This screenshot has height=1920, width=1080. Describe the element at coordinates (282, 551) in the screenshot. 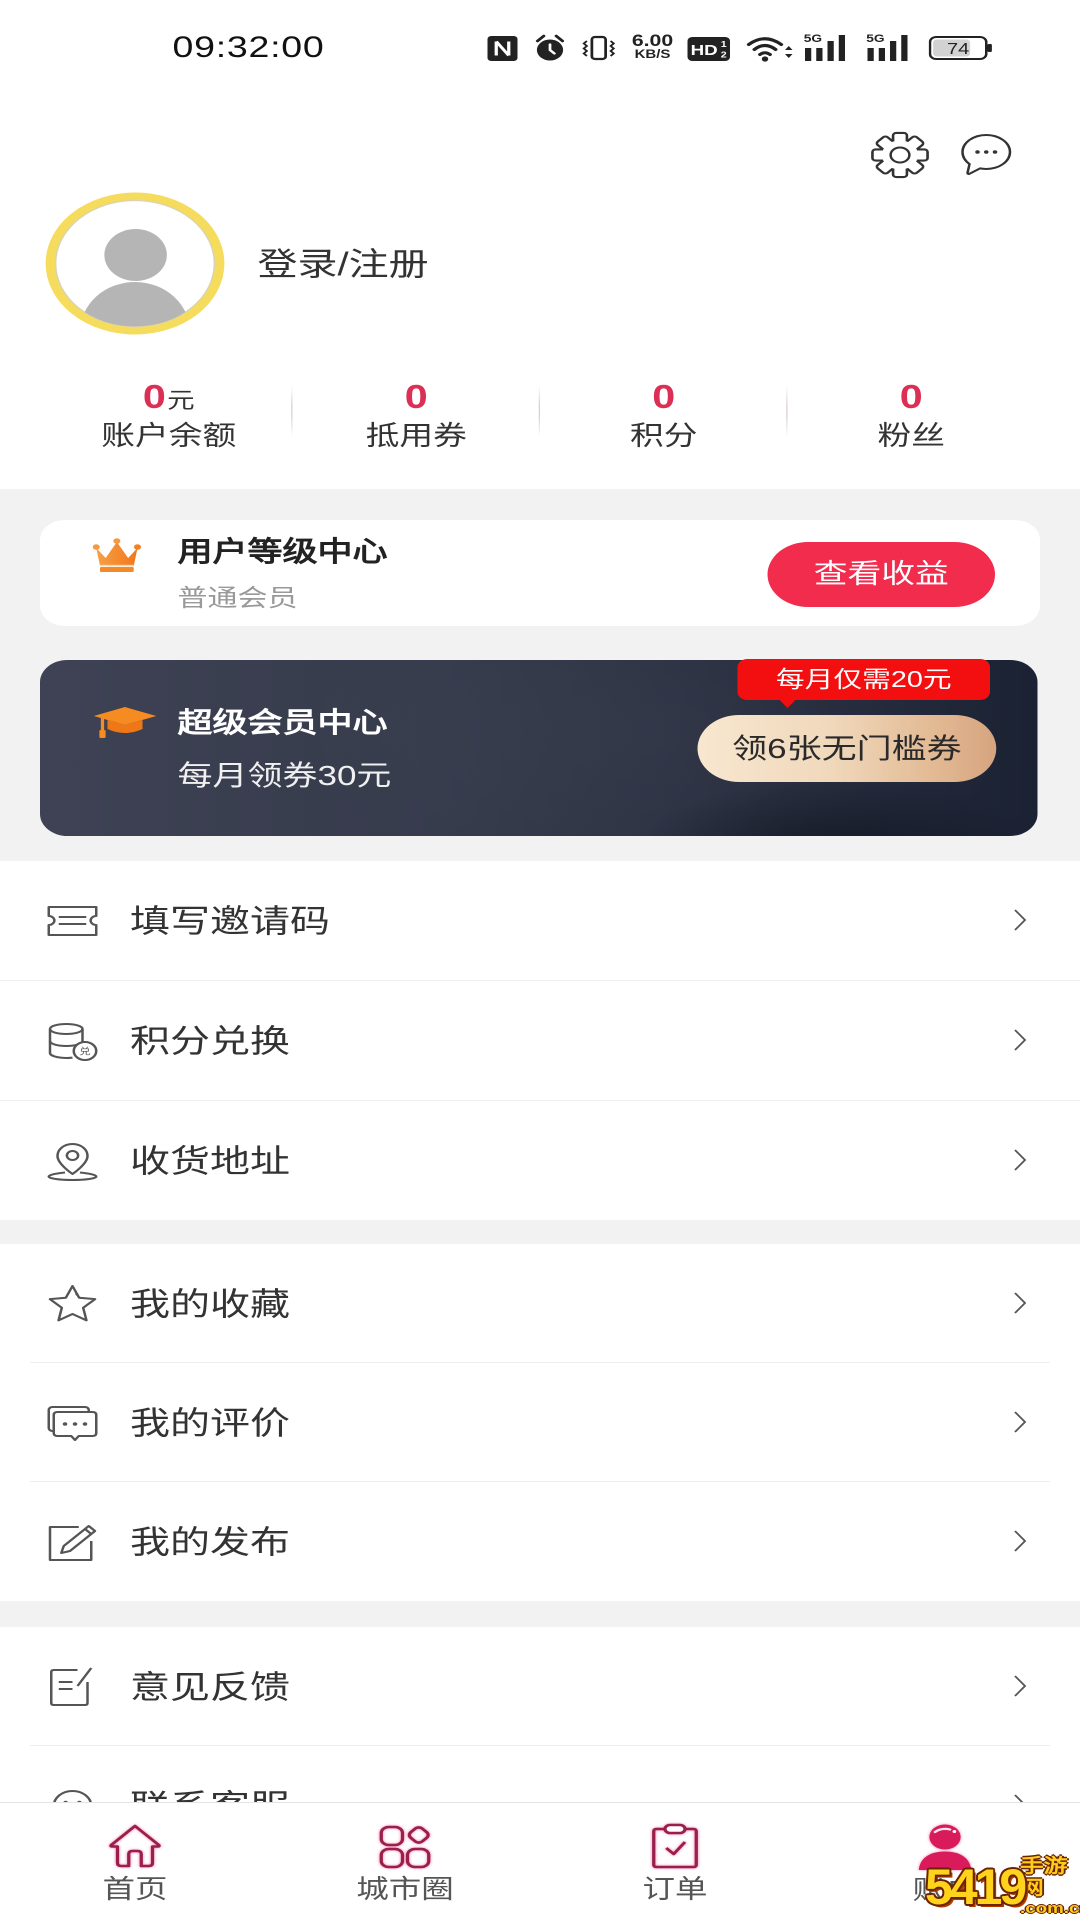

I see `level-card-title: 用户等级中心` at that location.